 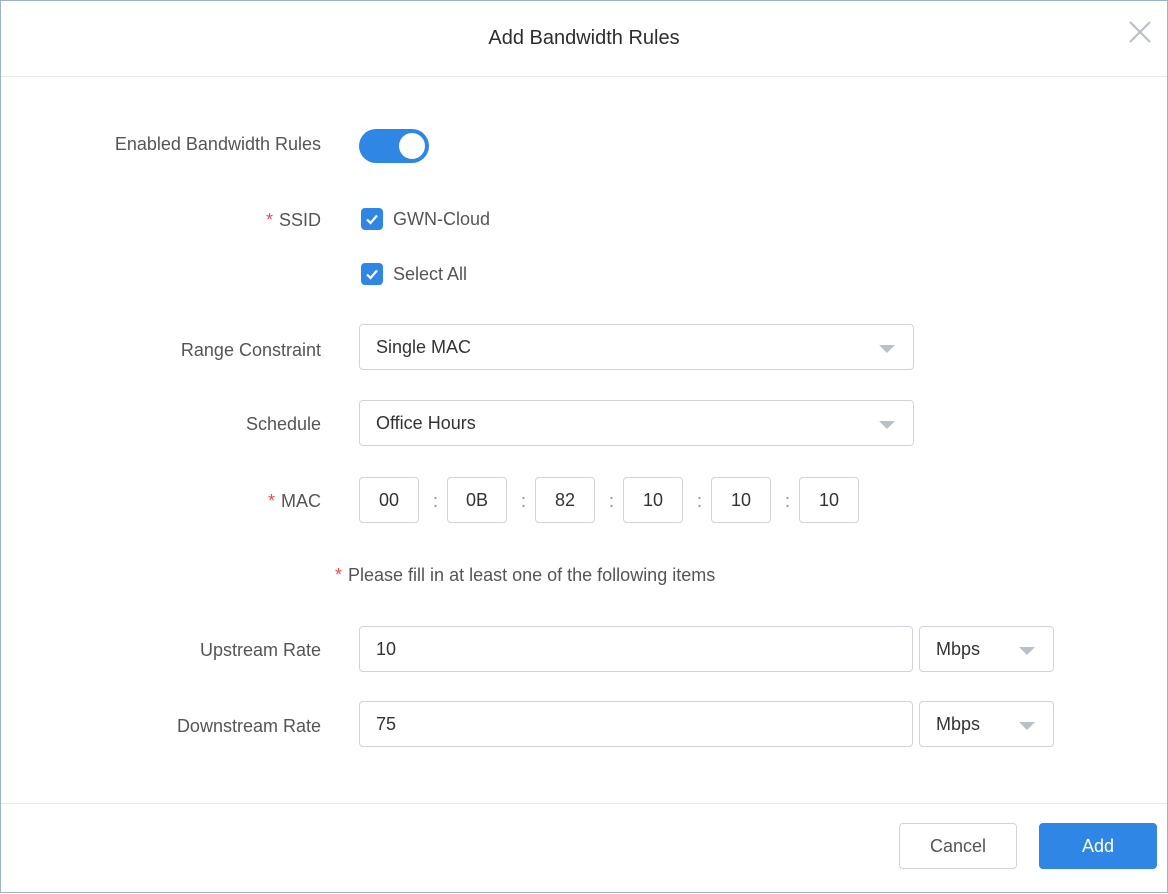 I want to click on upstream-label: Upstream Rate, so click(x=260, y=650).